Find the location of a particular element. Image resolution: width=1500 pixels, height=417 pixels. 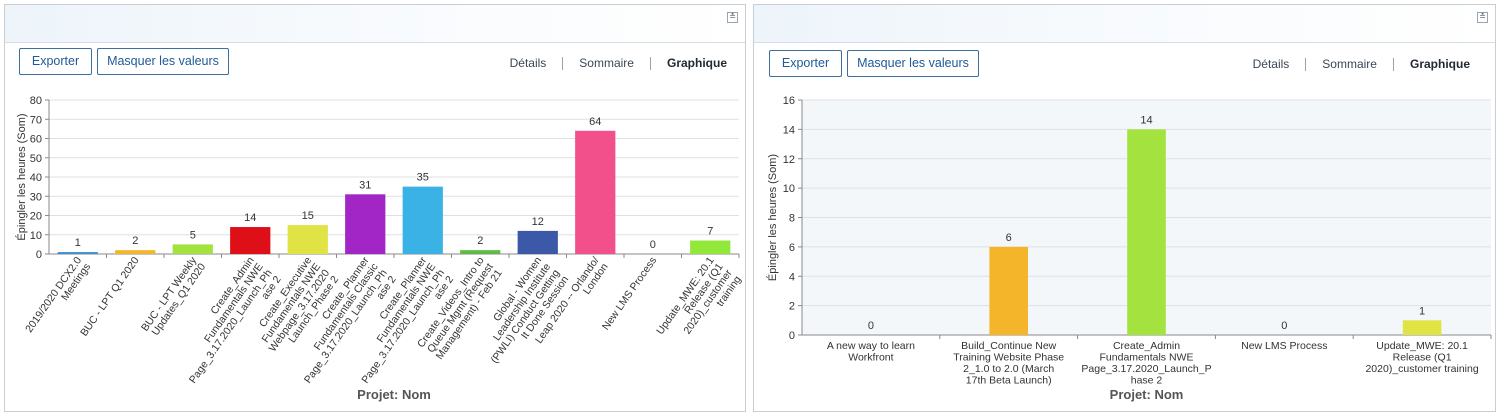

x-category-label-line: 17th Beta Launch) is located at coordinates (1009, 381).